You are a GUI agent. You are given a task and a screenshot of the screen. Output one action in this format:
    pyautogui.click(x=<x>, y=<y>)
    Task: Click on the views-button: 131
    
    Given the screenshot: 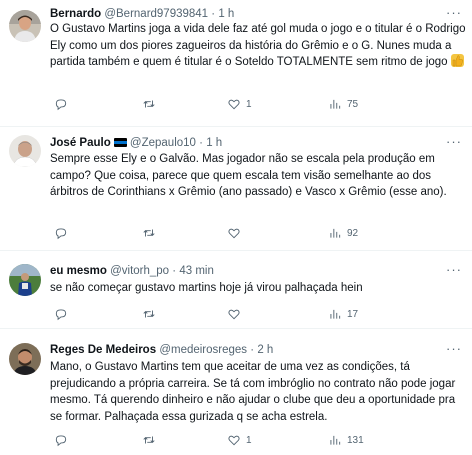 What is the action you would take?
    pyautogui.click(x=346, y=440)
    